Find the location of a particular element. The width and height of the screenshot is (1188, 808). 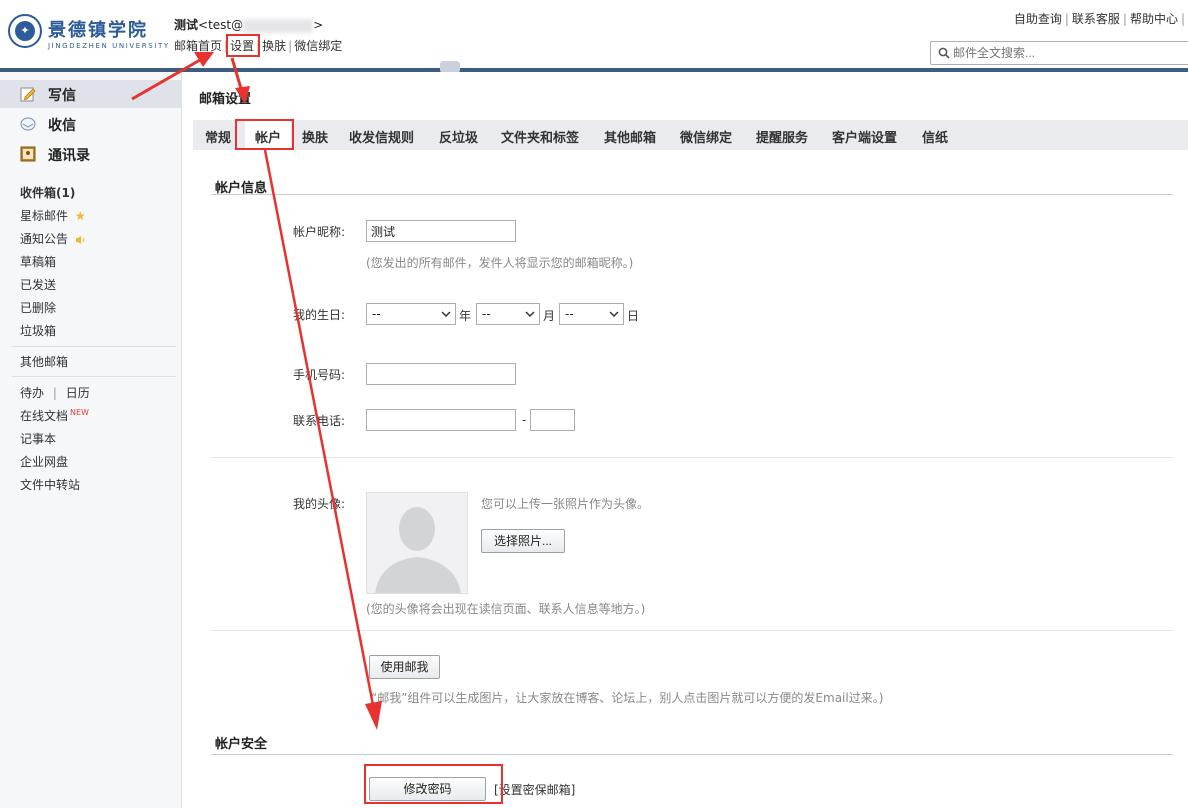

search-input is located at coordinates (1068, 53).